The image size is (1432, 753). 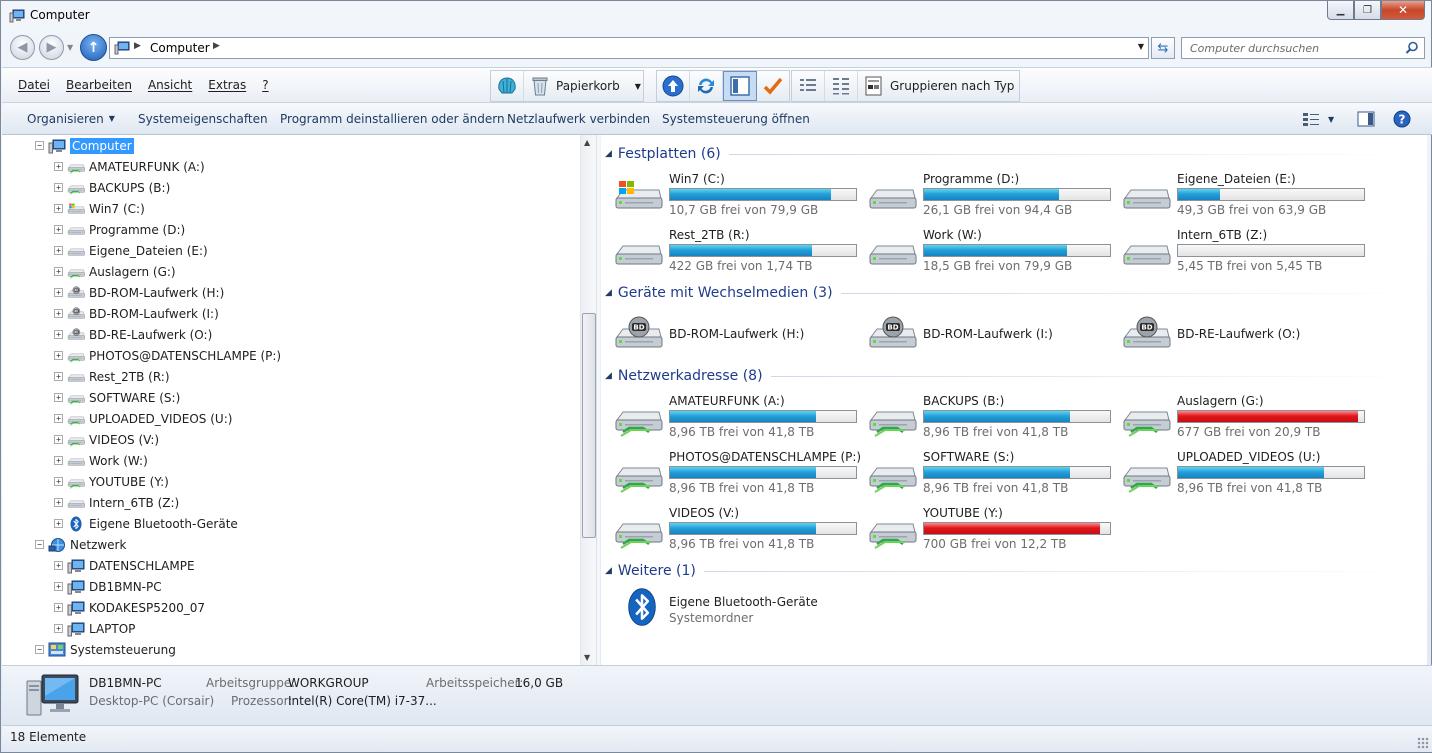 I want to click on tree-item: + Eigene_Dateien (E:), so click(x=131, y=250).